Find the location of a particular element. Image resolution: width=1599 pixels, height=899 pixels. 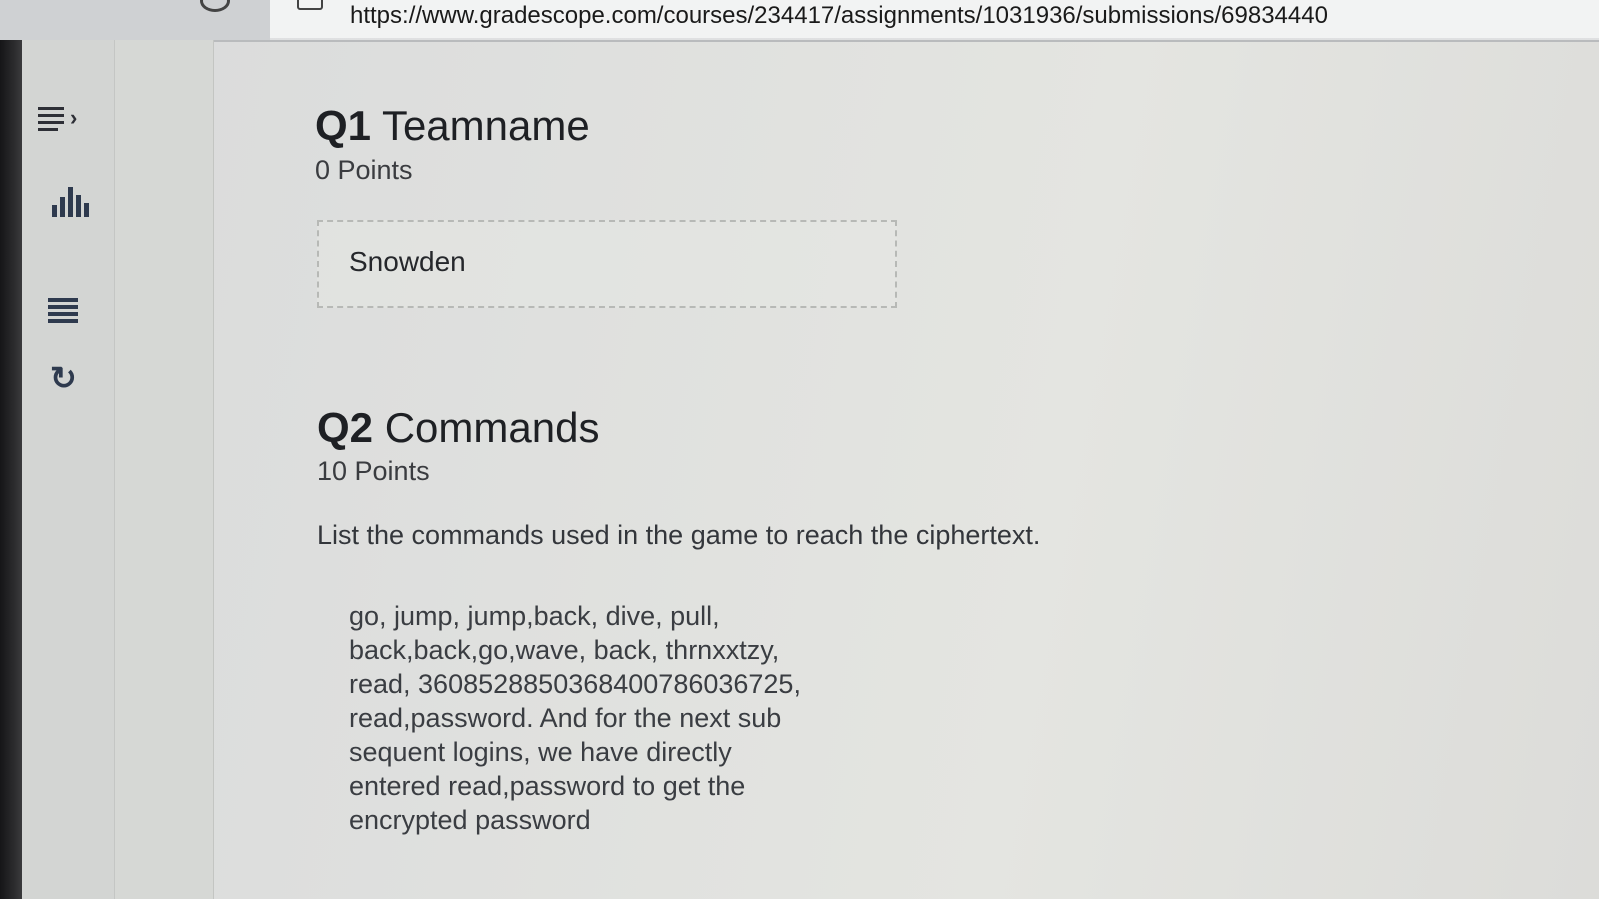

screen-bezel is located at coordinates (11, 469).